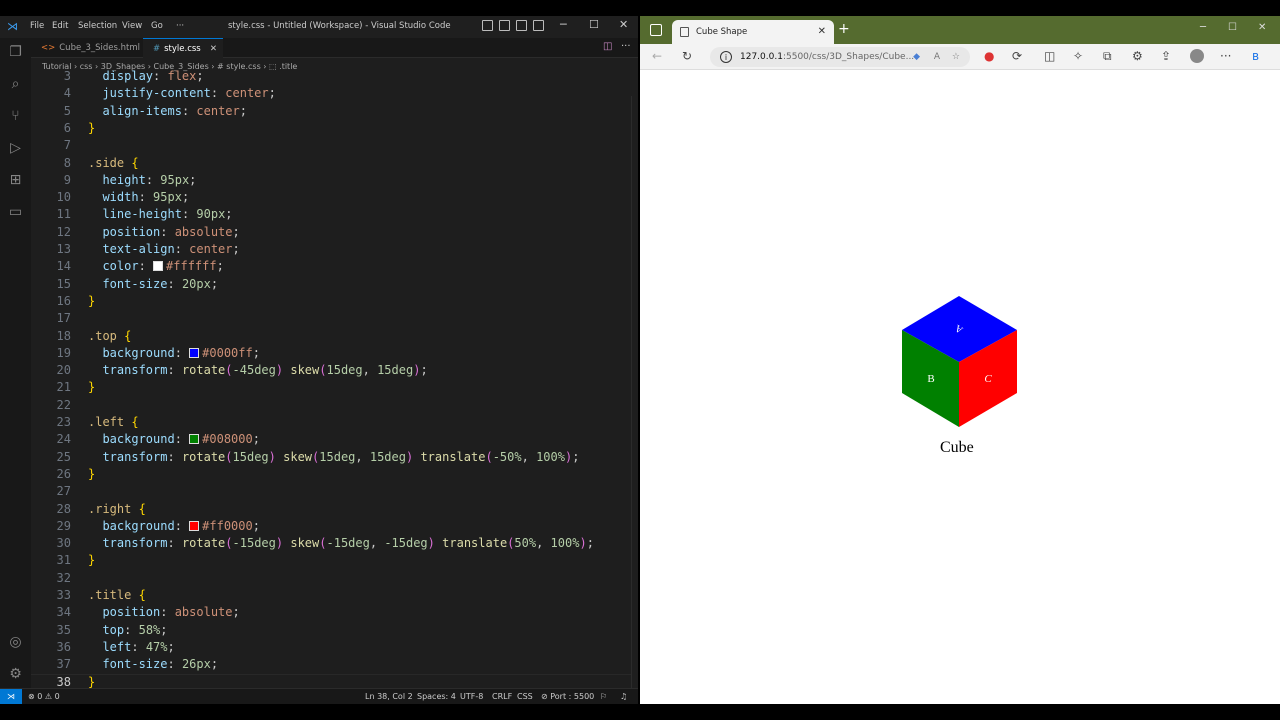 This screenshot has height=720, width=1280. I want to click on code-line: 12 position: absolute;, so click(331, 232).